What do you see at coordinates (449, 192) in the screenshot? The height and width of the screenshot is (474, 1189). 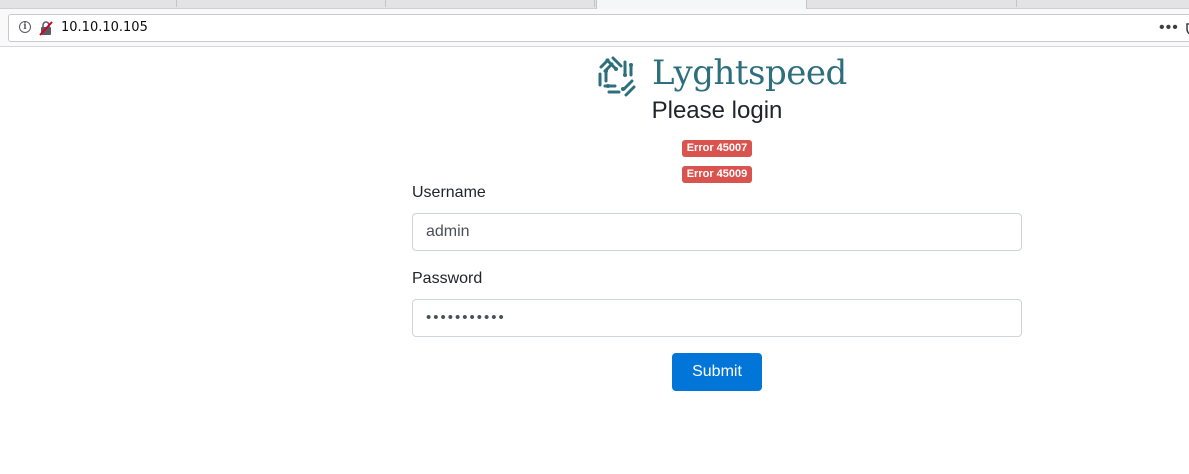 I see `username-label: Username` at bounding box center [449, 192].